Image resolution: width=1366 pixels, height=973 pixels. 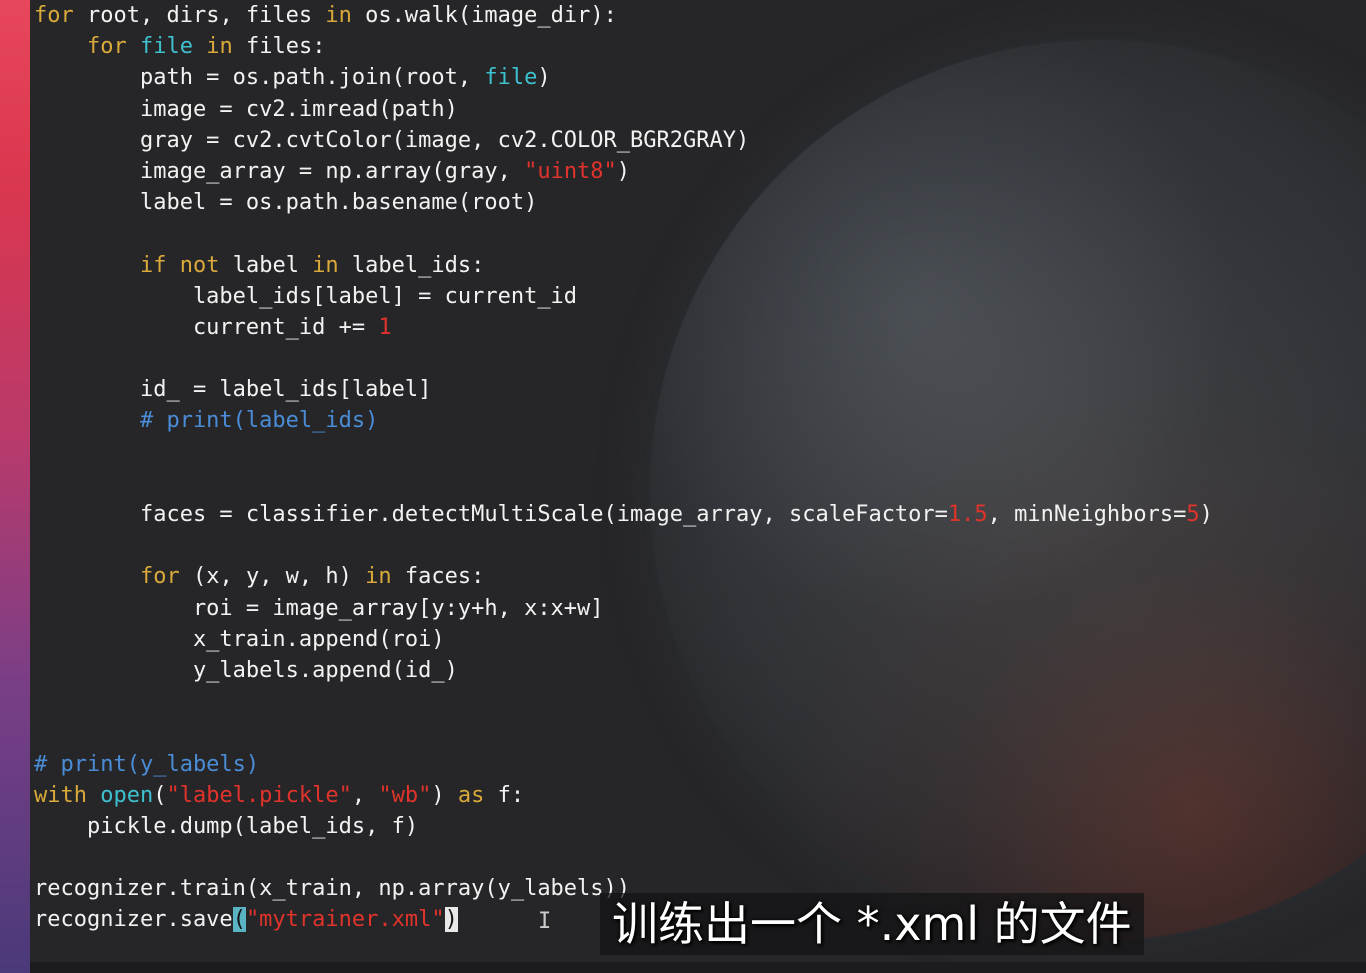 What do you see at coordinates (623, 795) in the screenshot?
I see `code-line: with open("label.pickle", "wb") as f:` at bounding box center [623, 795].